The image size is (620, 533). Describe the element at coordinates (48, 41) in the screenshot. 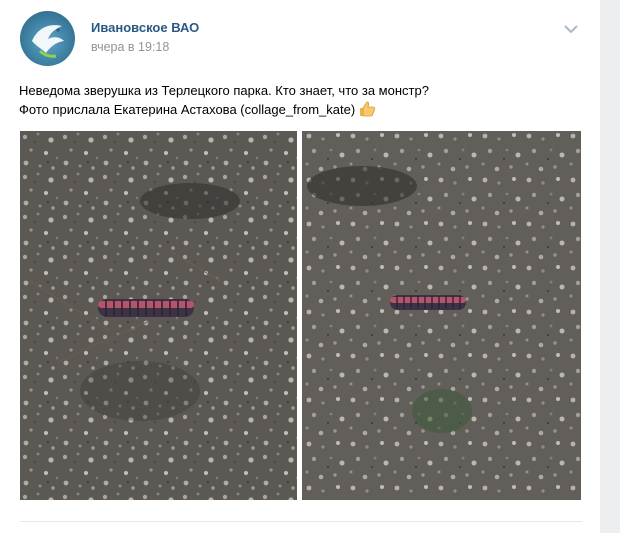

I see `bird-logo-icon` at that location.